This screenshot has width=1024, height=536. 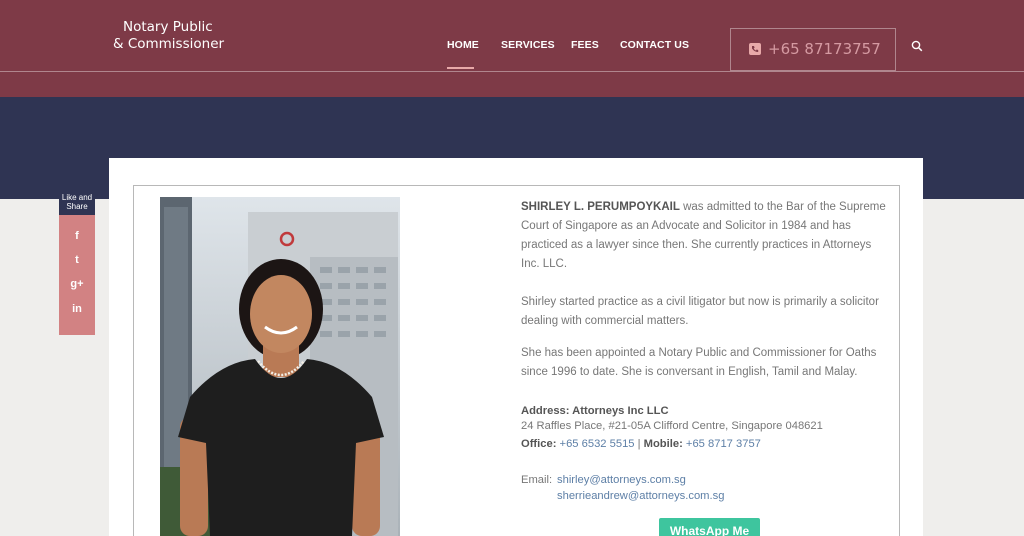 I want to click on share-label: Like and Share, so click(x=77, y=203).